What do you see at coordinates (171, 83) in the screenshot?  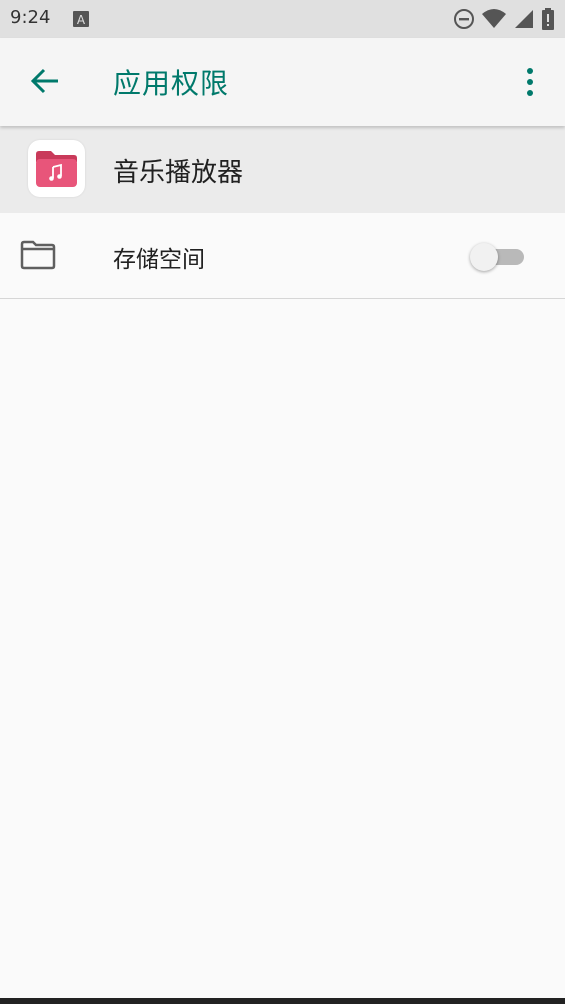 I see `page-title: 应用权限` at bounding box center [171, 83].